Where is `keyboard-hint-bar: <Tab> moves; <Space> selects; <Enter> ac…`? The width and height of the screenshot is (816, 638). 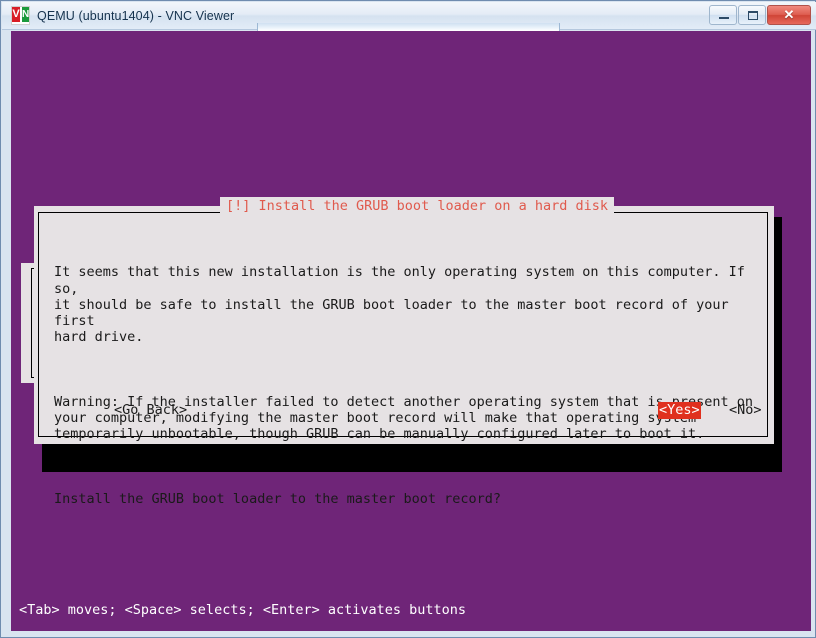
keyboard-hint-bar: <Tab> moves; <Space> selects; <Enter> ac… is located at coordinates (243, 610).